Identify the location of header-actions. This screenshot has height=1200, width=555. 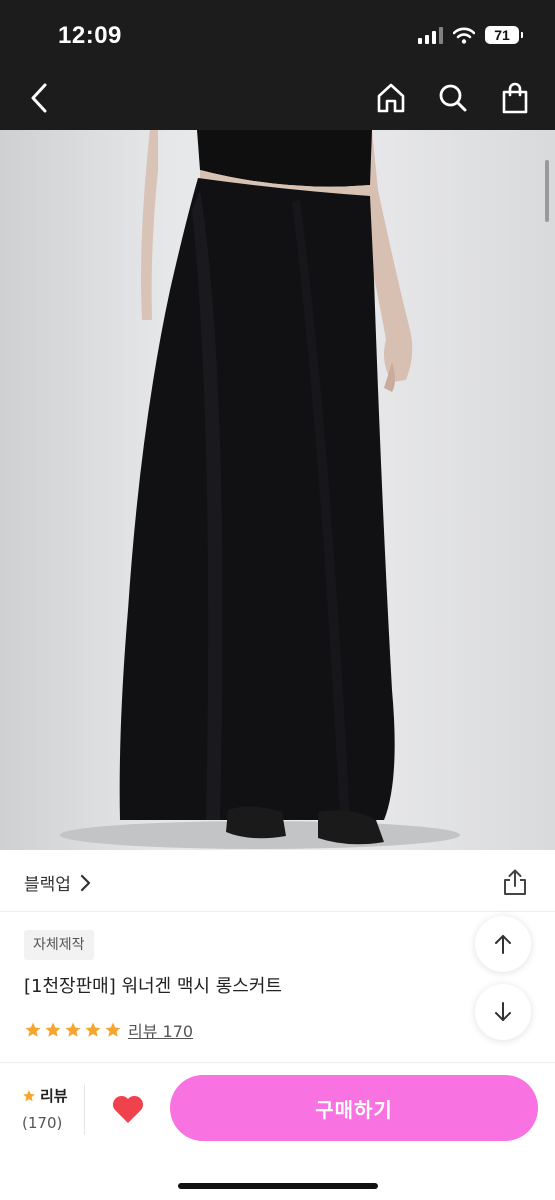
(453, 98).